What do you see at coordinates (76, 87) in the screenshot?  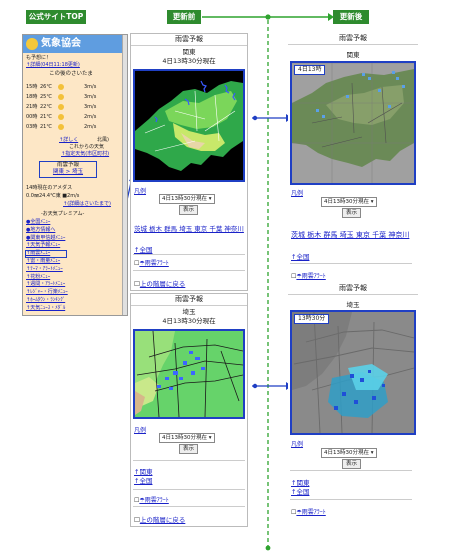 I see `forecast-row: 15時 26℃ 3m/s` at bounding box center [76, 87].